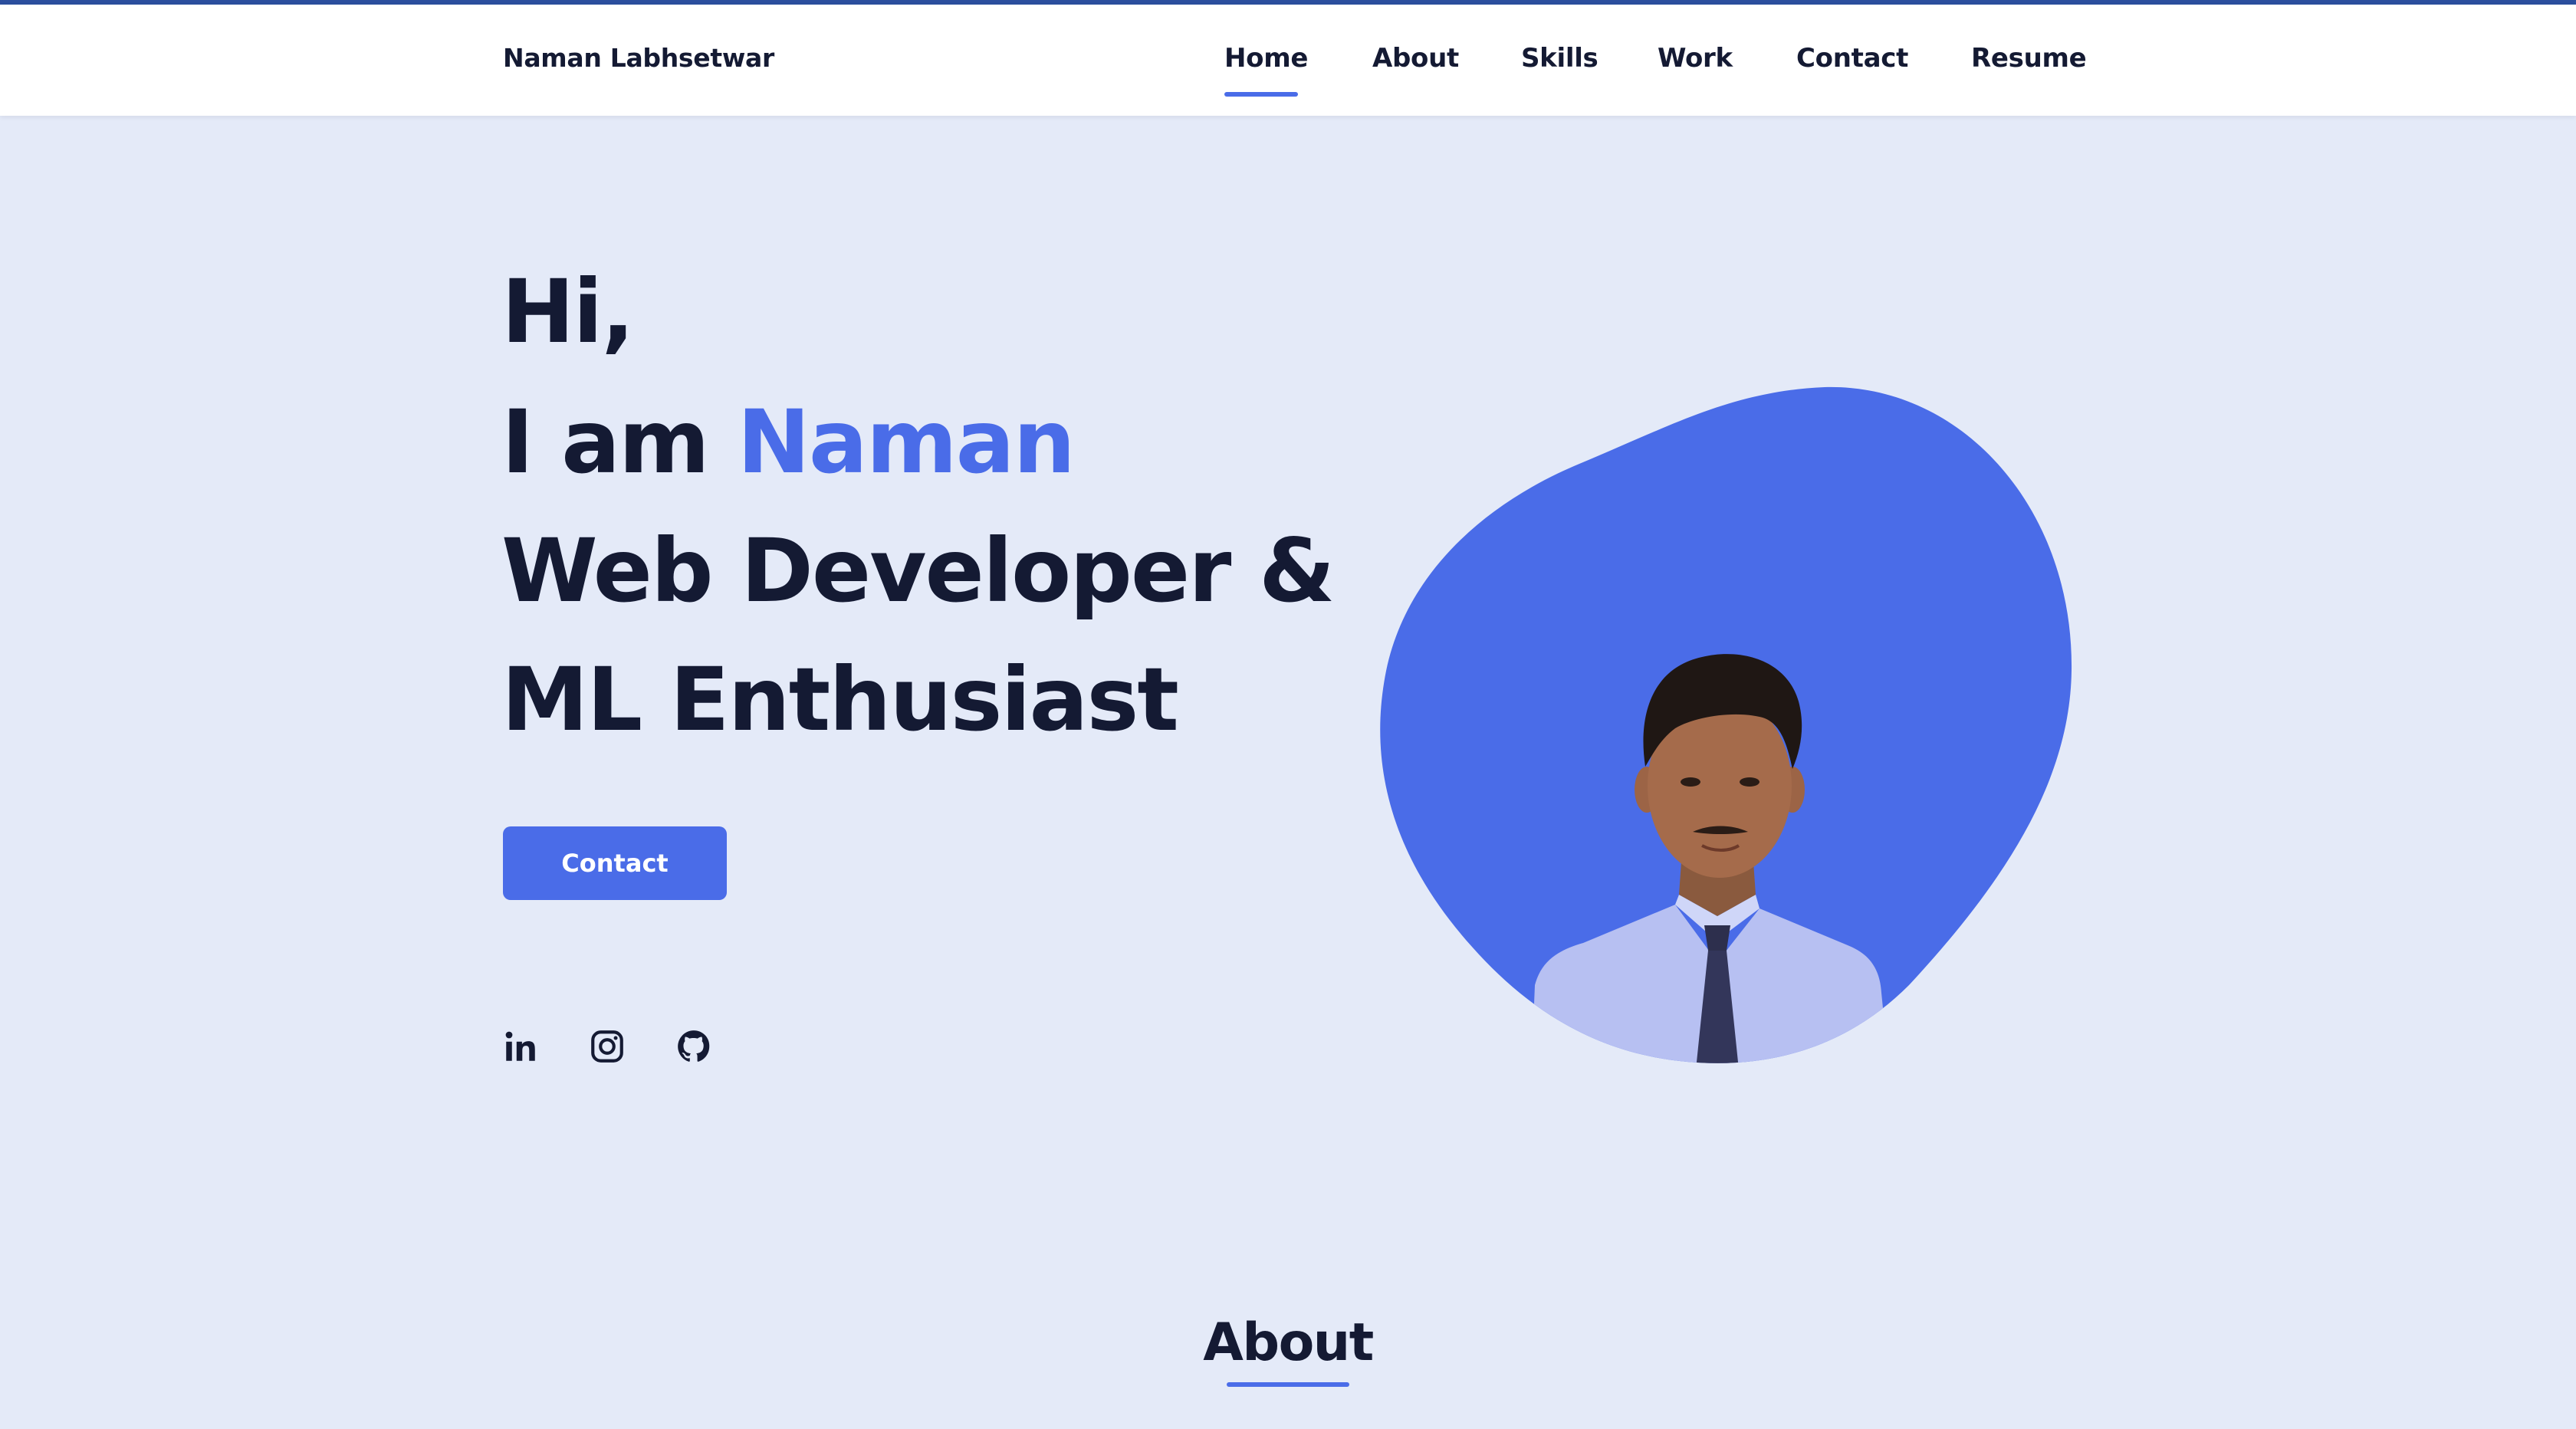  I want to click on hero-greeting: Hi,, so click(568, 312).